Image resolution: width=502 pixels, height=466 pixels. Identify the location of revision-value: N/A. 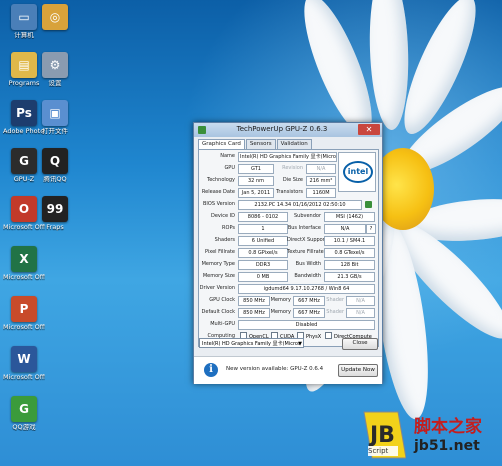
(321, 169).